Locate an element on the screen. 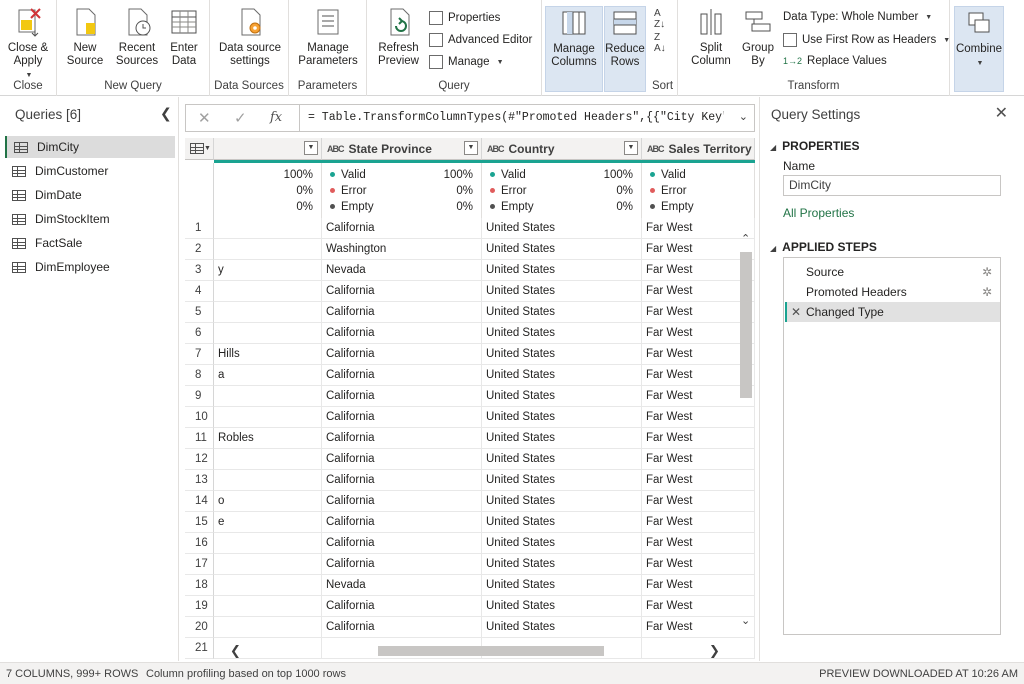 Image resolution: width=1024 pixels, height=684 pixels. row-number: 14 is located at coordinates (199, 501).